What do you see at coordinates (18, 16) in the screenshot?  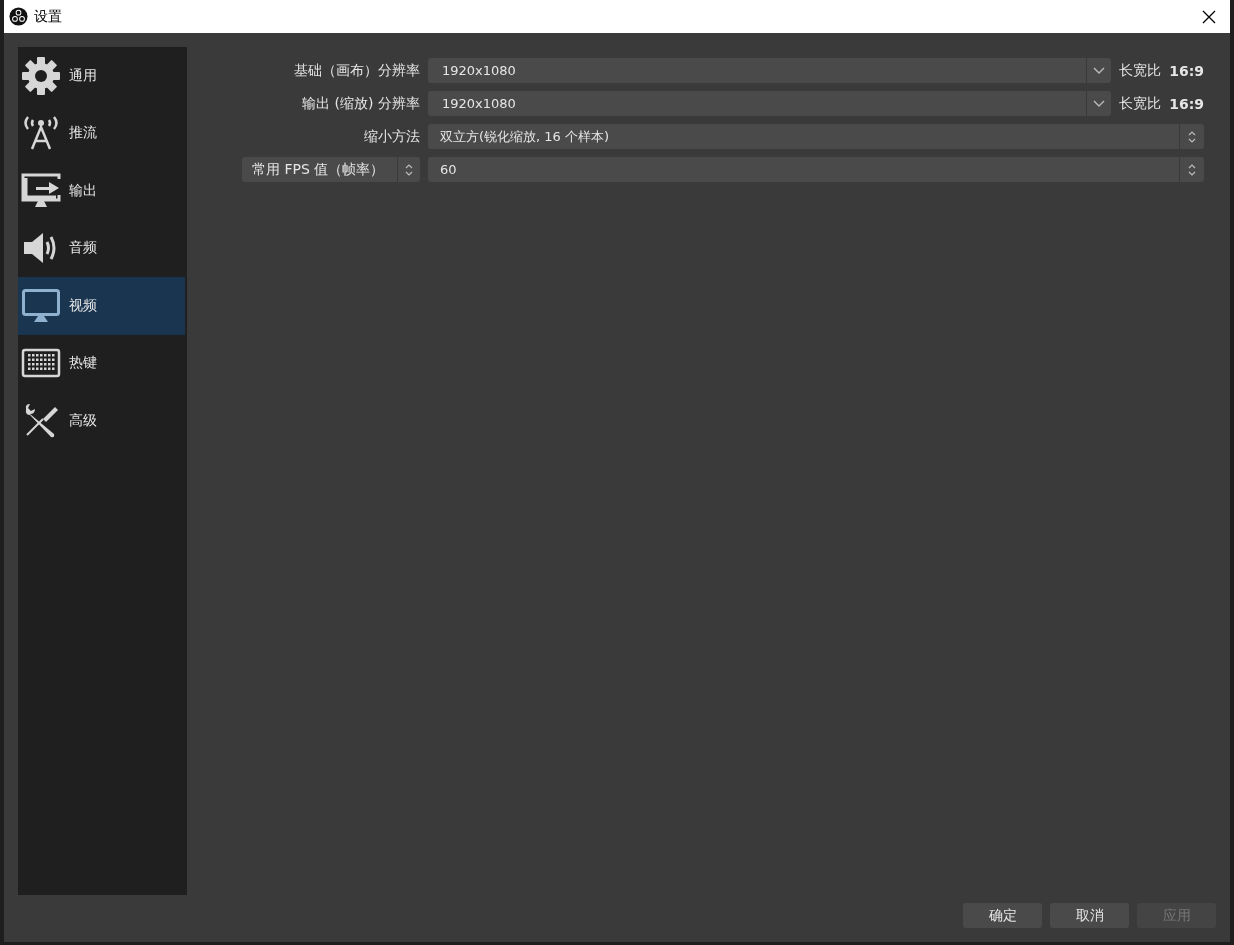 I see `app-logo-icon` at bounding box center [18, 16].